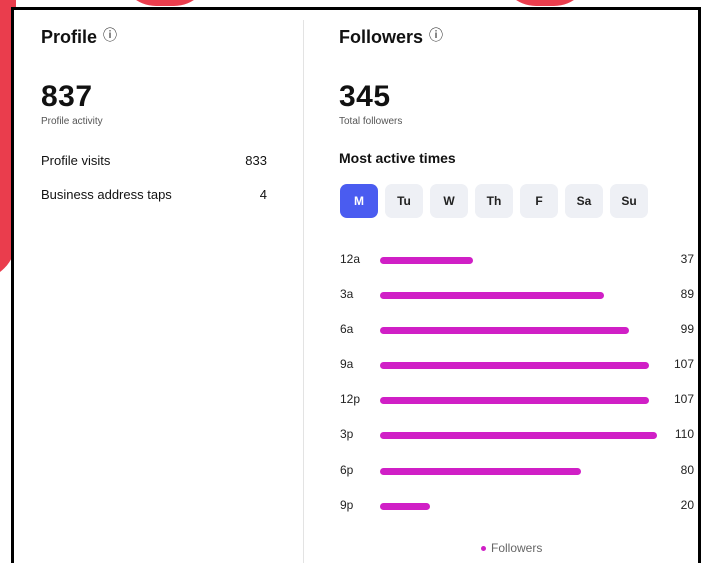  I want to click on background-shape-top, so click(165, 3).